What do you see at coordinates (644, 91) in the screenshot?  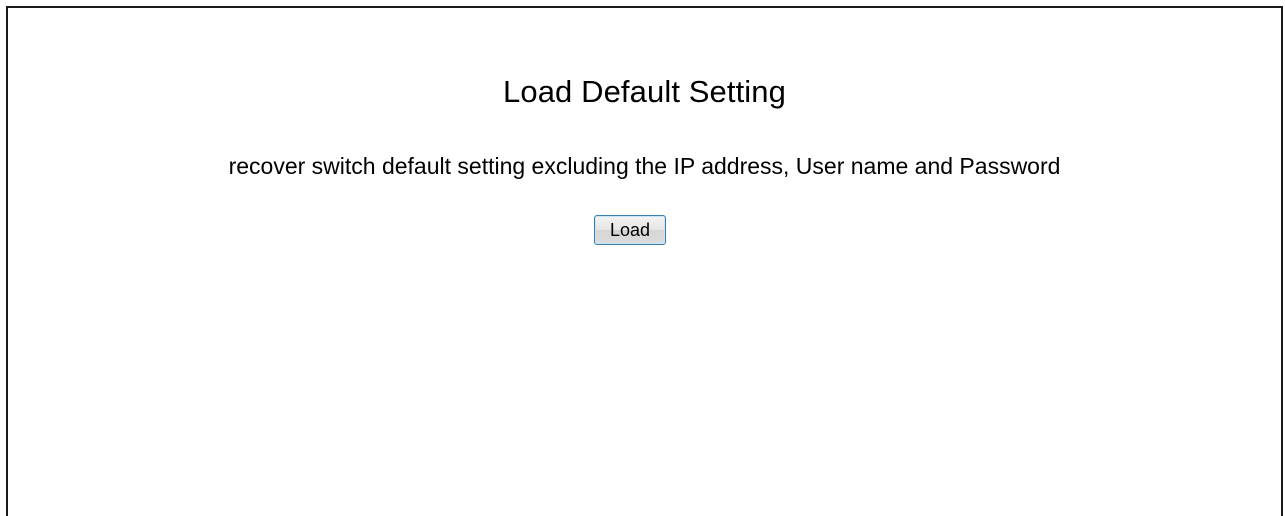 I see `page-title: Load Default Setting` at bounding box center [644, 91].